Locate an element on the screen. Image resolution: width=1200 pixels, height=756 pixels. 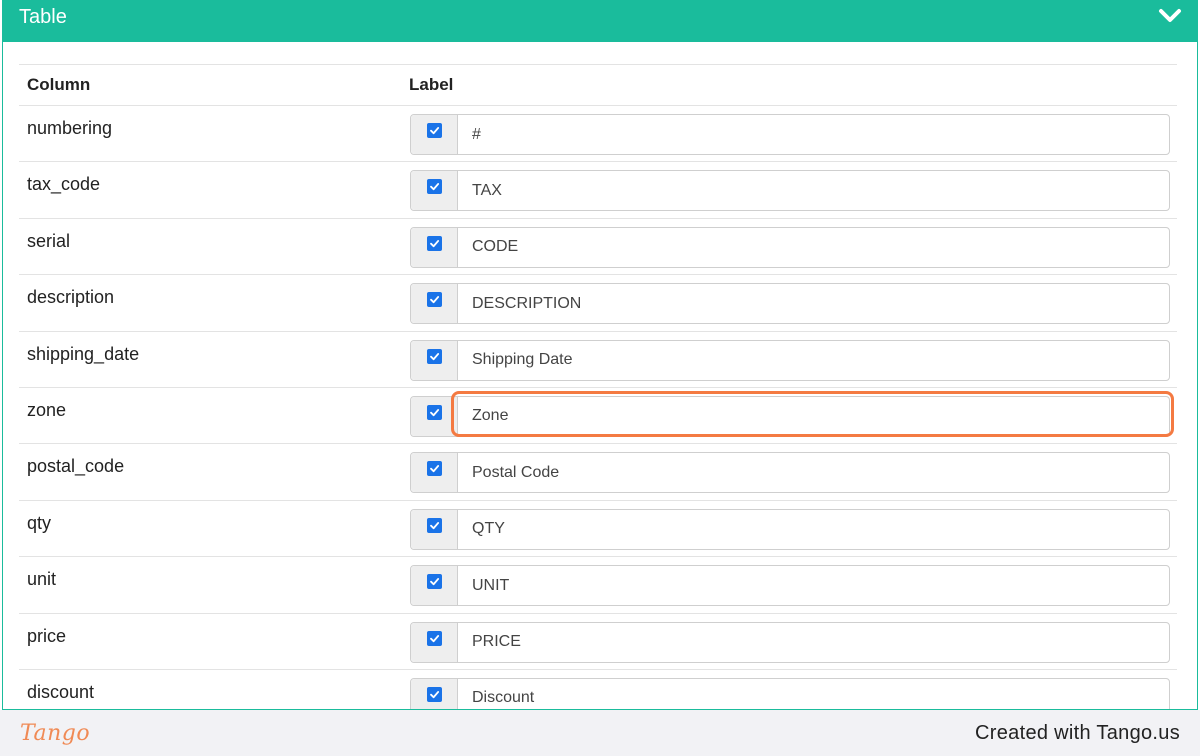
chevron-down-icon is located at coordinates (1170, 16).